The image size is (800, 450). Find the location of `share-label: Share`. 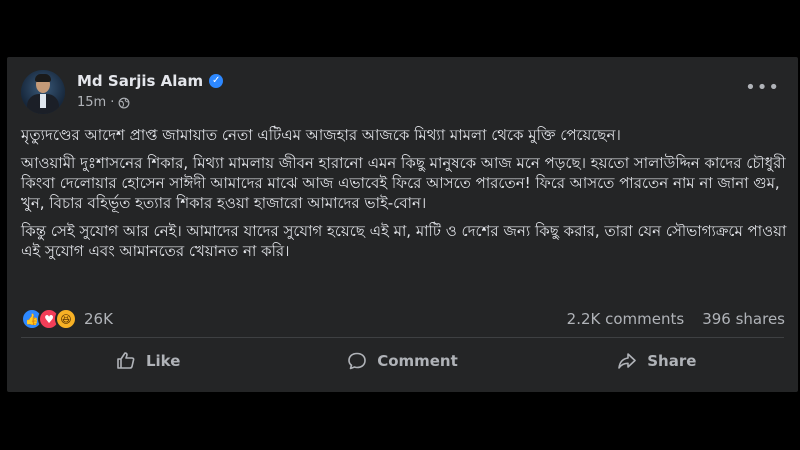

share-label: Share is located at coordinates (672, 361).